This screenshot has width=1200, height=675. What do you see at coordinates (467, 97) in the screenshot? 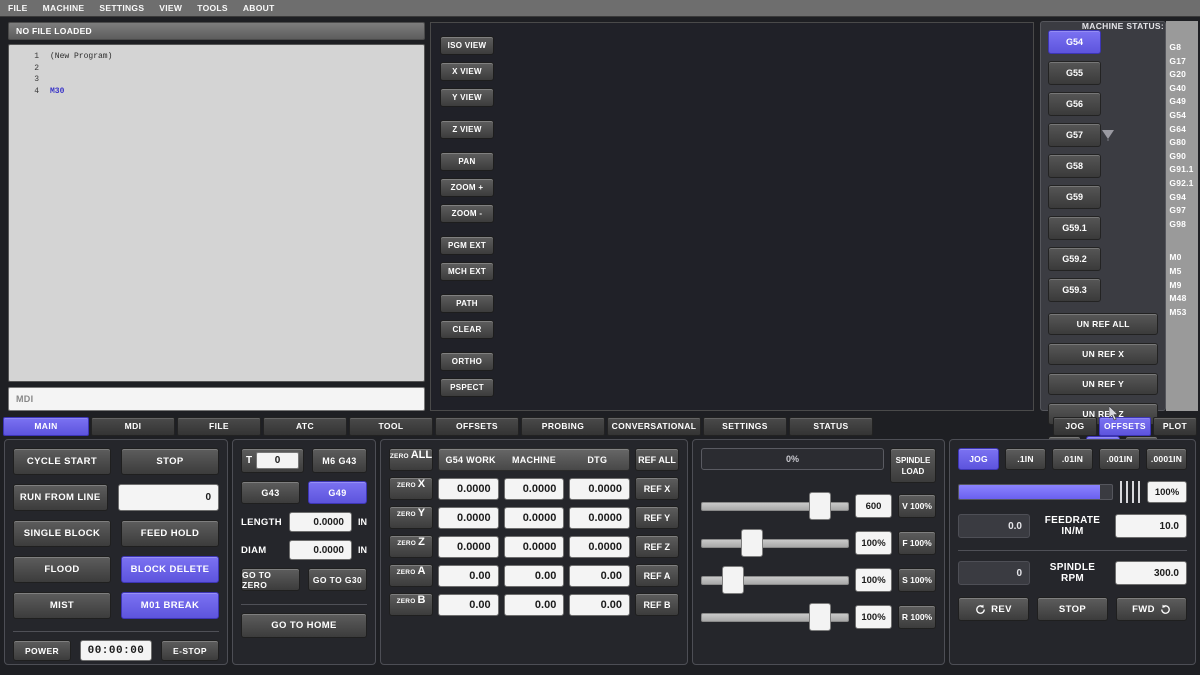
I see `y-view-button: Y VIEW` at bounding box center [467, 97].